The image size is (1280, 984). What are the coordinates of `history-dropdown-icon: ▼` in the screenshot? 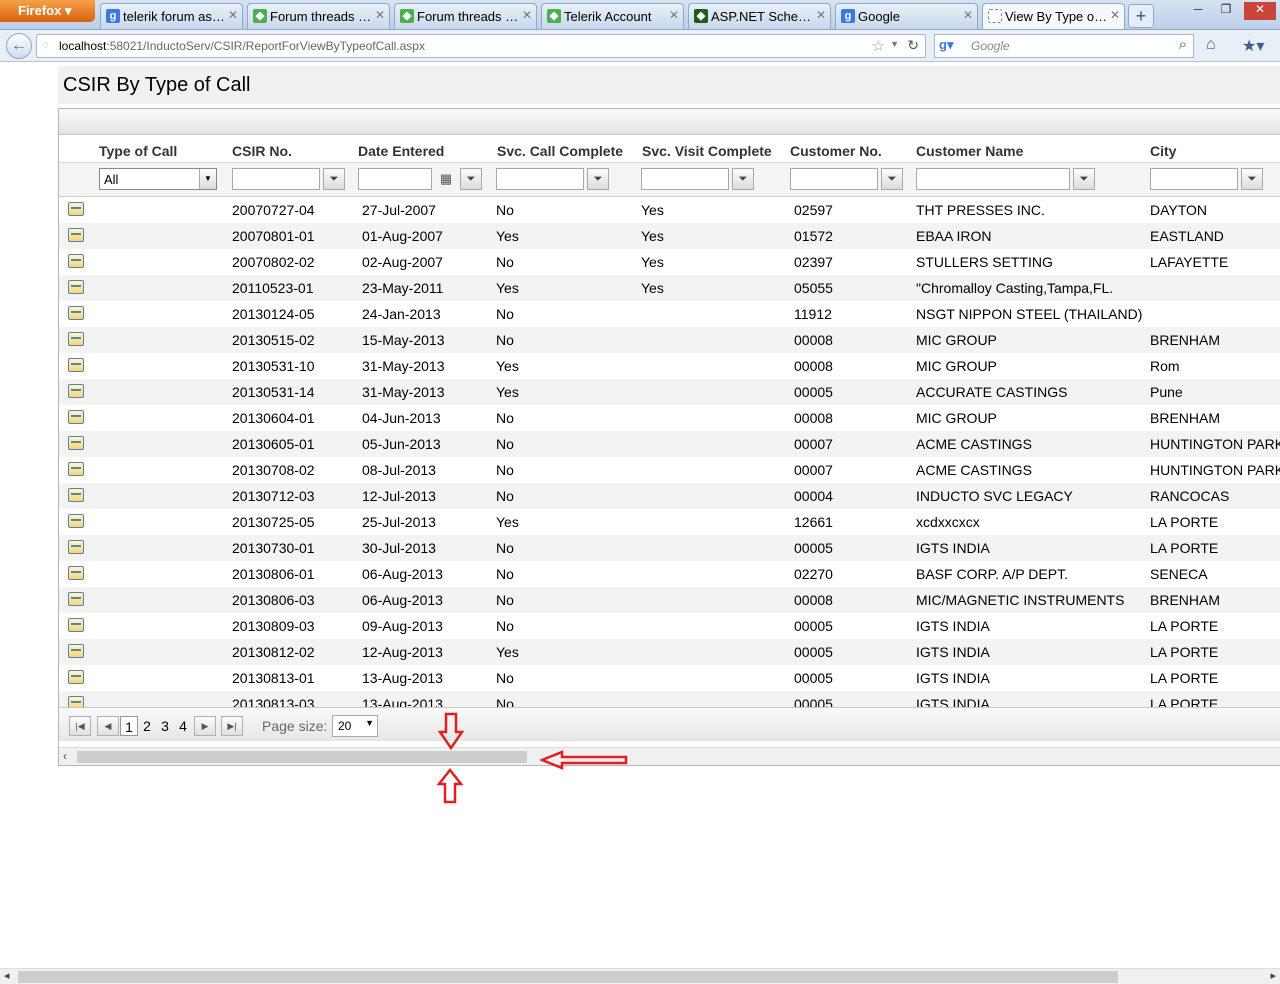 It's located at (894, 44).